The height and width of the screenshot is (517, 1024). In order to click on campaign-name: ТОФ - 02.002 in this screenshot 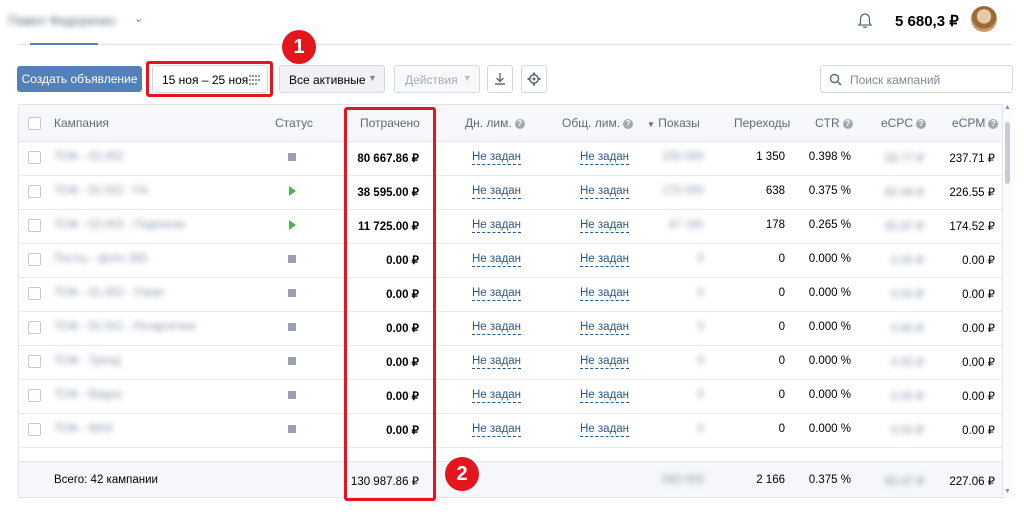, I will do `click(89, 157)`.